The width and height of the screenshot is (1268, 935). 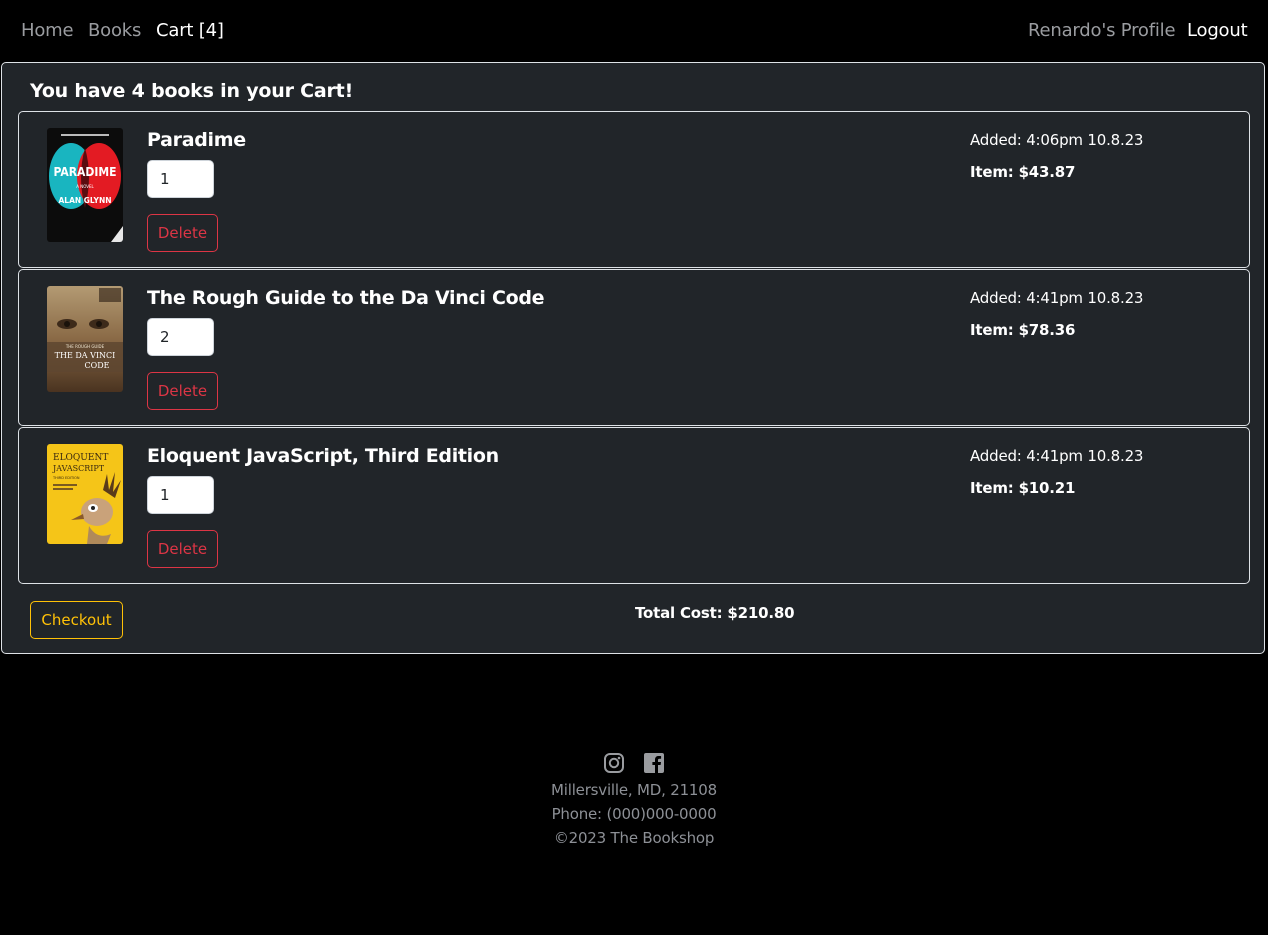 What do you see at coordinates (66, 478) in the screenshot?
I see `svg-text: THIRD EDITION` at bounding box center [66, 478].